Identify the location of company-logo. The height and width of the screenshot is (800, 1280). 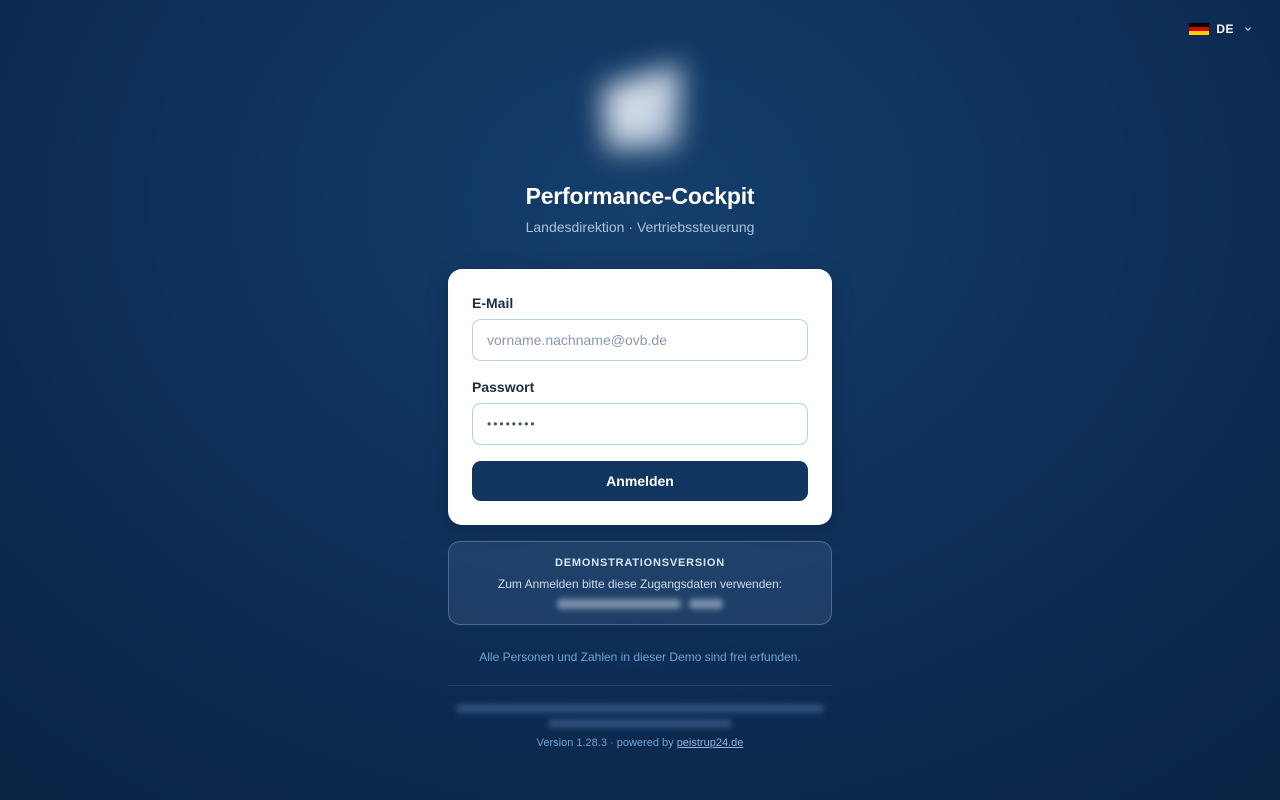
(640, 106).